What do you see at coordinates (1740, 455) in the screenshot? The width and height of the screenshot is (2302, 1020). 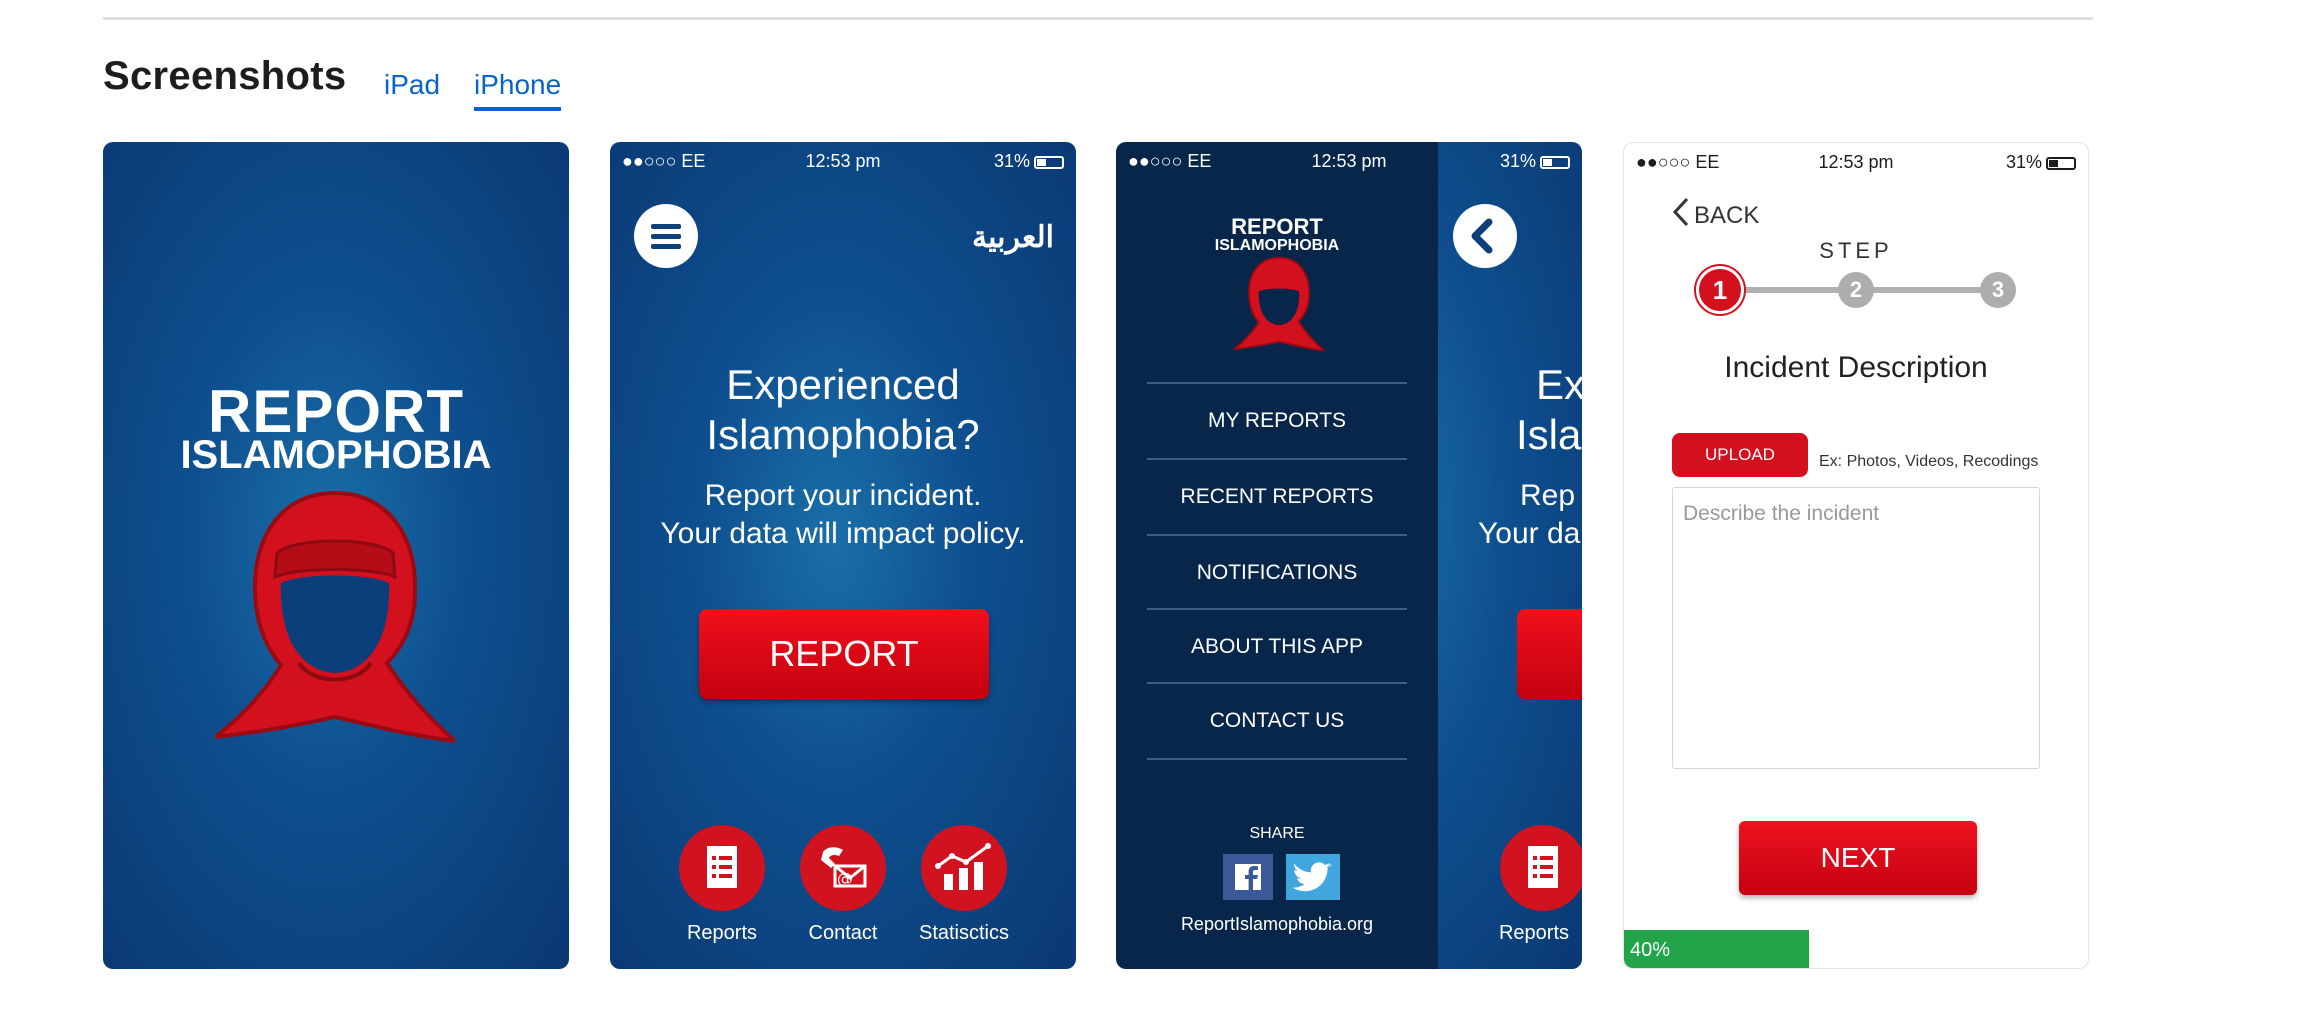 I see `upload-button: UPLOAD` at bounding box center [1740, 455].